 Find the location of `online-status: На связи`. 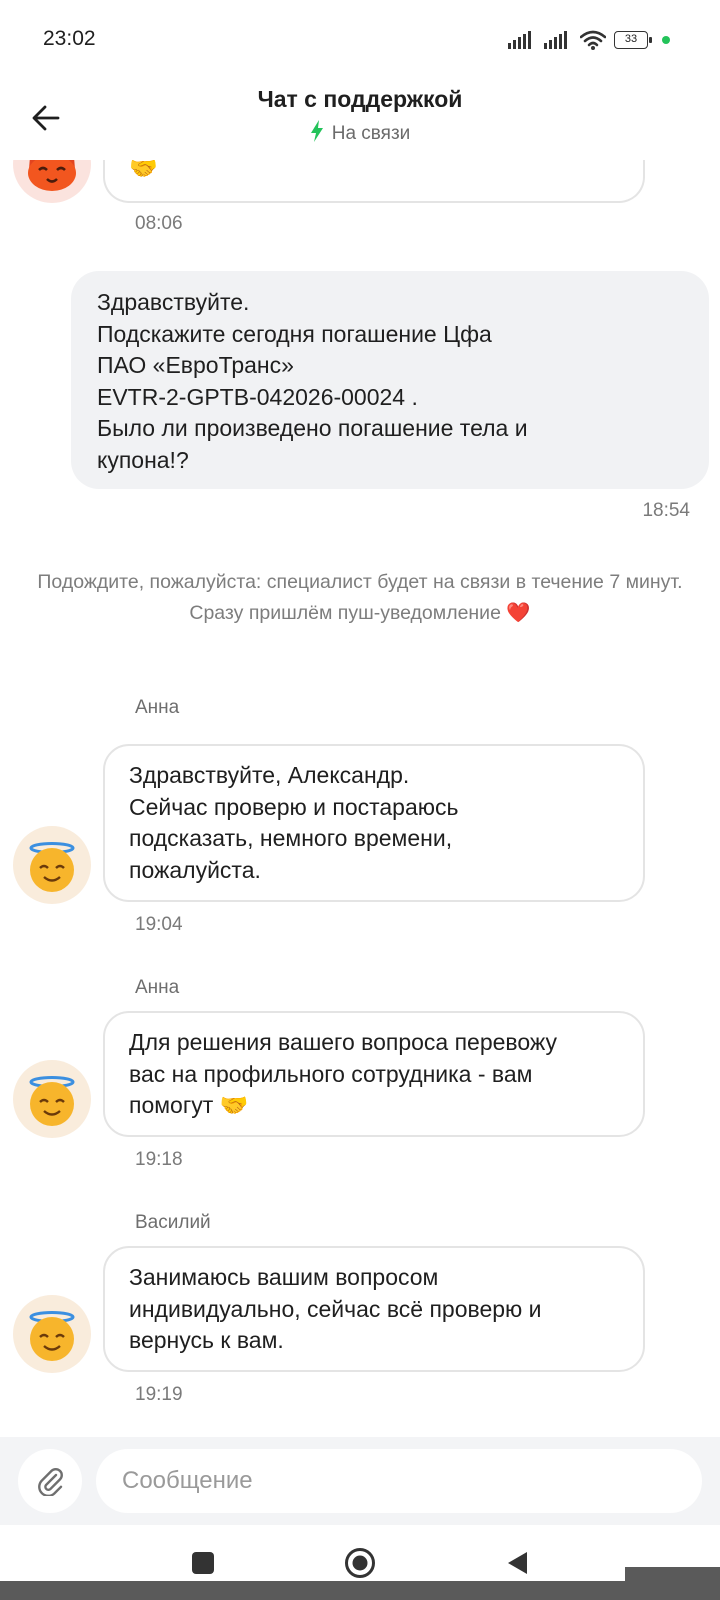

online-status: На связи is located at coordinates (360, 132).